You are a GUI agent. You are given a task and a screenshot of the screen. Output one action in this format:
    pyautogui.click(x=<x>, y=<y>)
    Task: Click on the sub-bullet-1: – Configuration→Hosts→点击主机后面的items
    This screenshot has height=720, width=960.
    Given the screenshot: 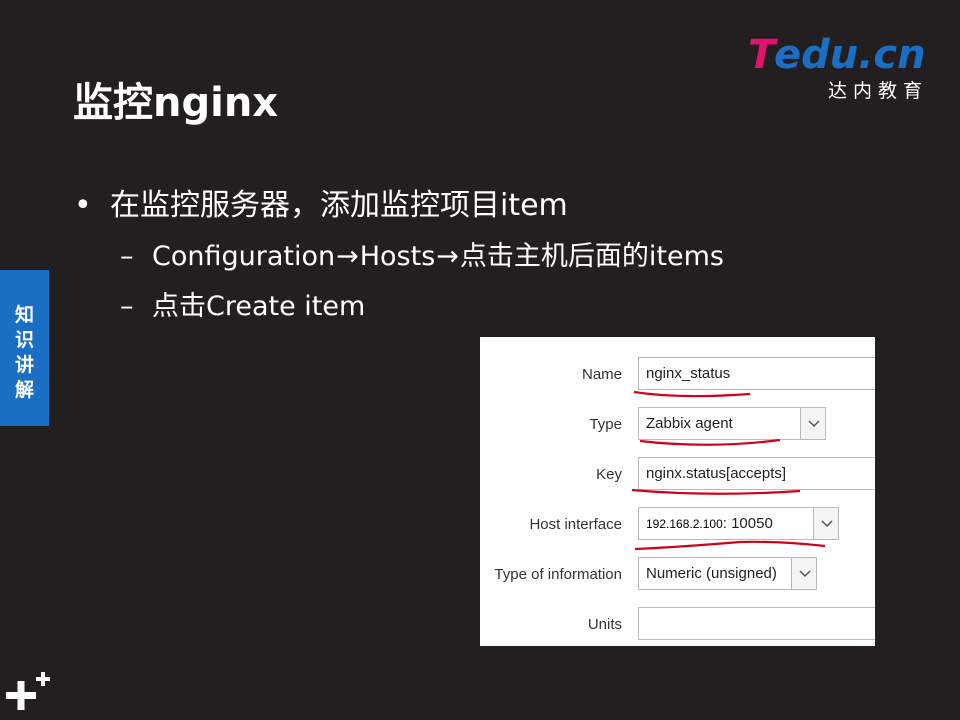 What is the action you would take?
    pyautogui.click(x=422, y=253)
    